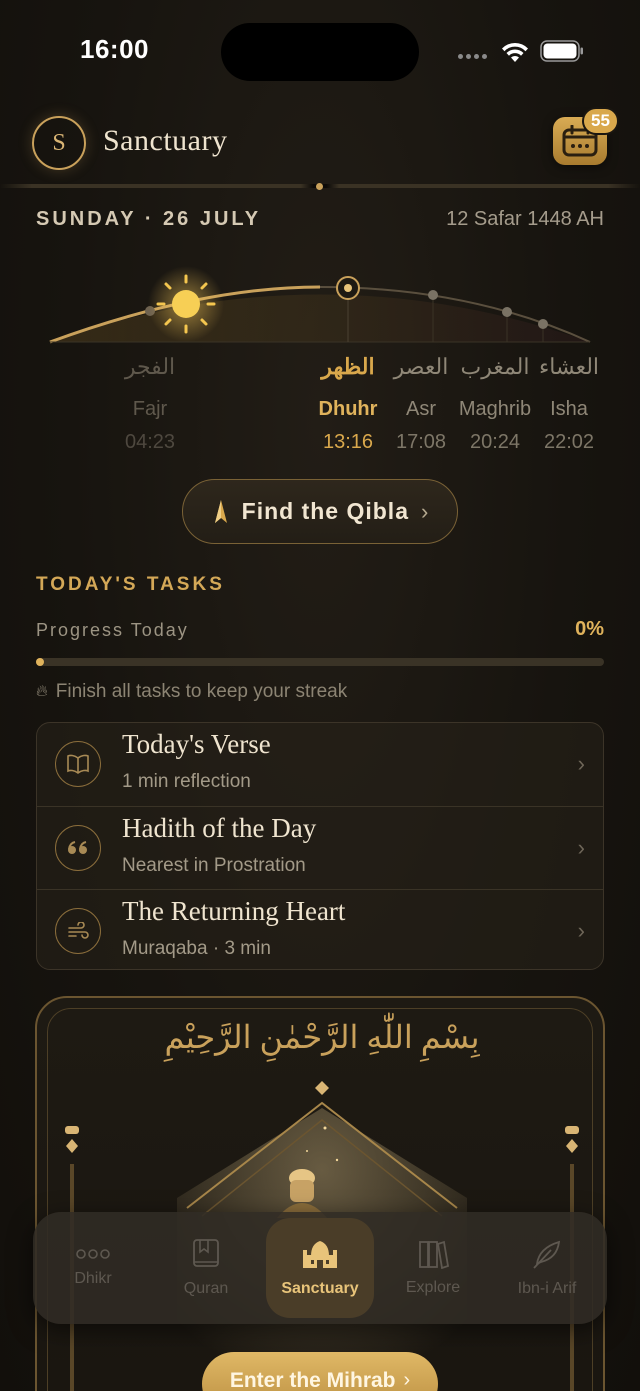 The image size is (640, 1391). I want to click on streak-note: 🔥︎ Finish all tasks to keep your streak, so click(191, 692).